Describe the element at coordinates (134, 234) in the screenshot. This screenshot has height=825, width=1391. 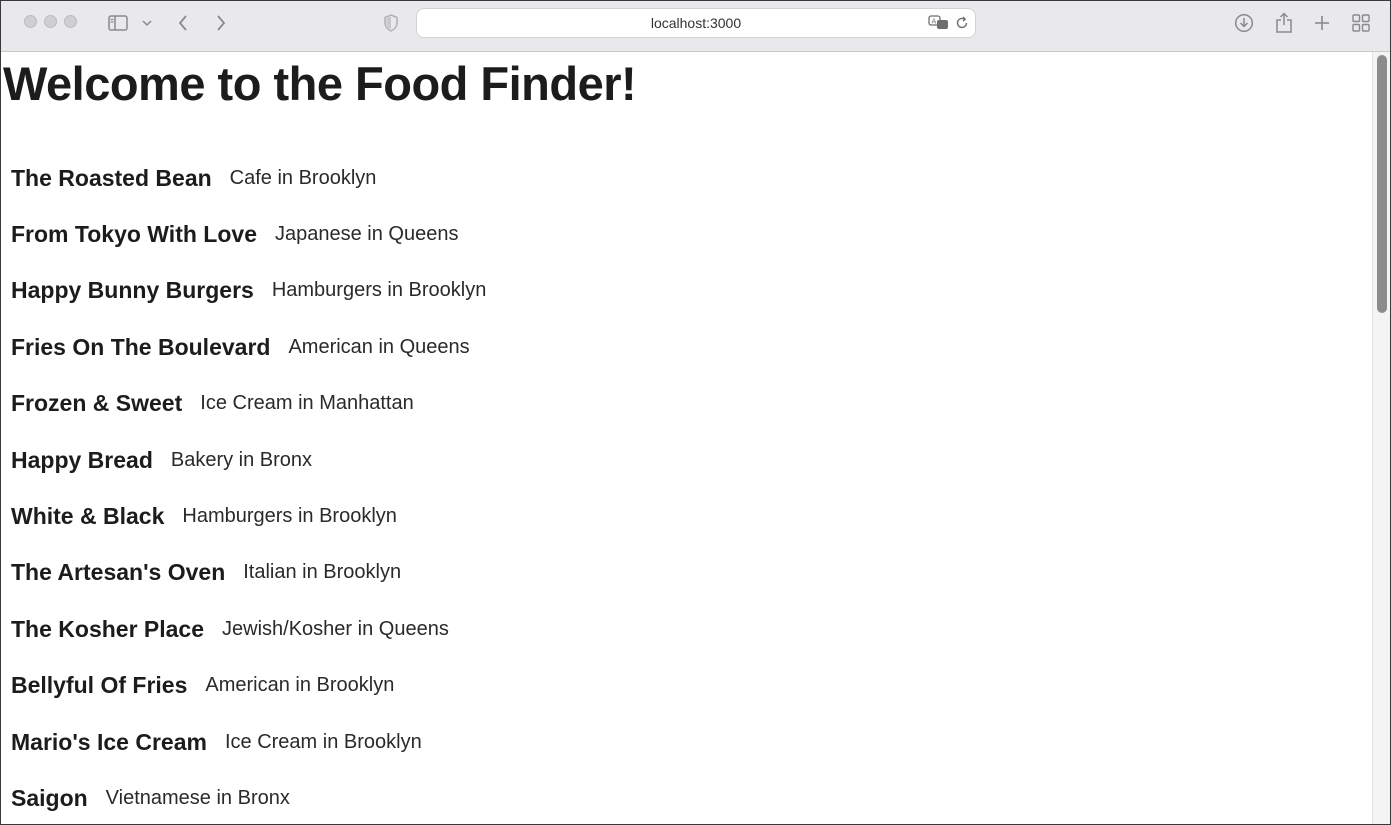
I see `restaurant-name: From Tokyo With Love` at that location.